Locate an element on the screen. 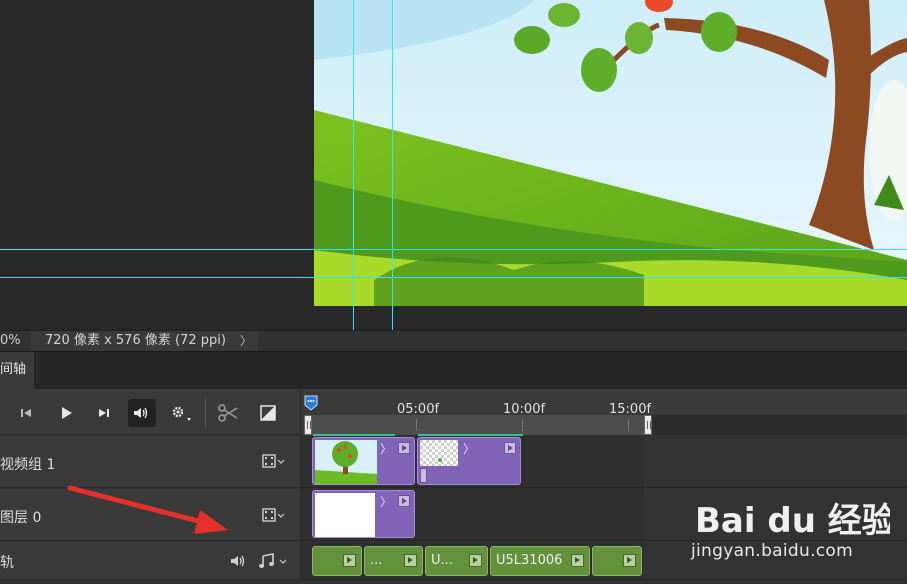  go-to-first-frame-button is located at coordinates (26, 413).